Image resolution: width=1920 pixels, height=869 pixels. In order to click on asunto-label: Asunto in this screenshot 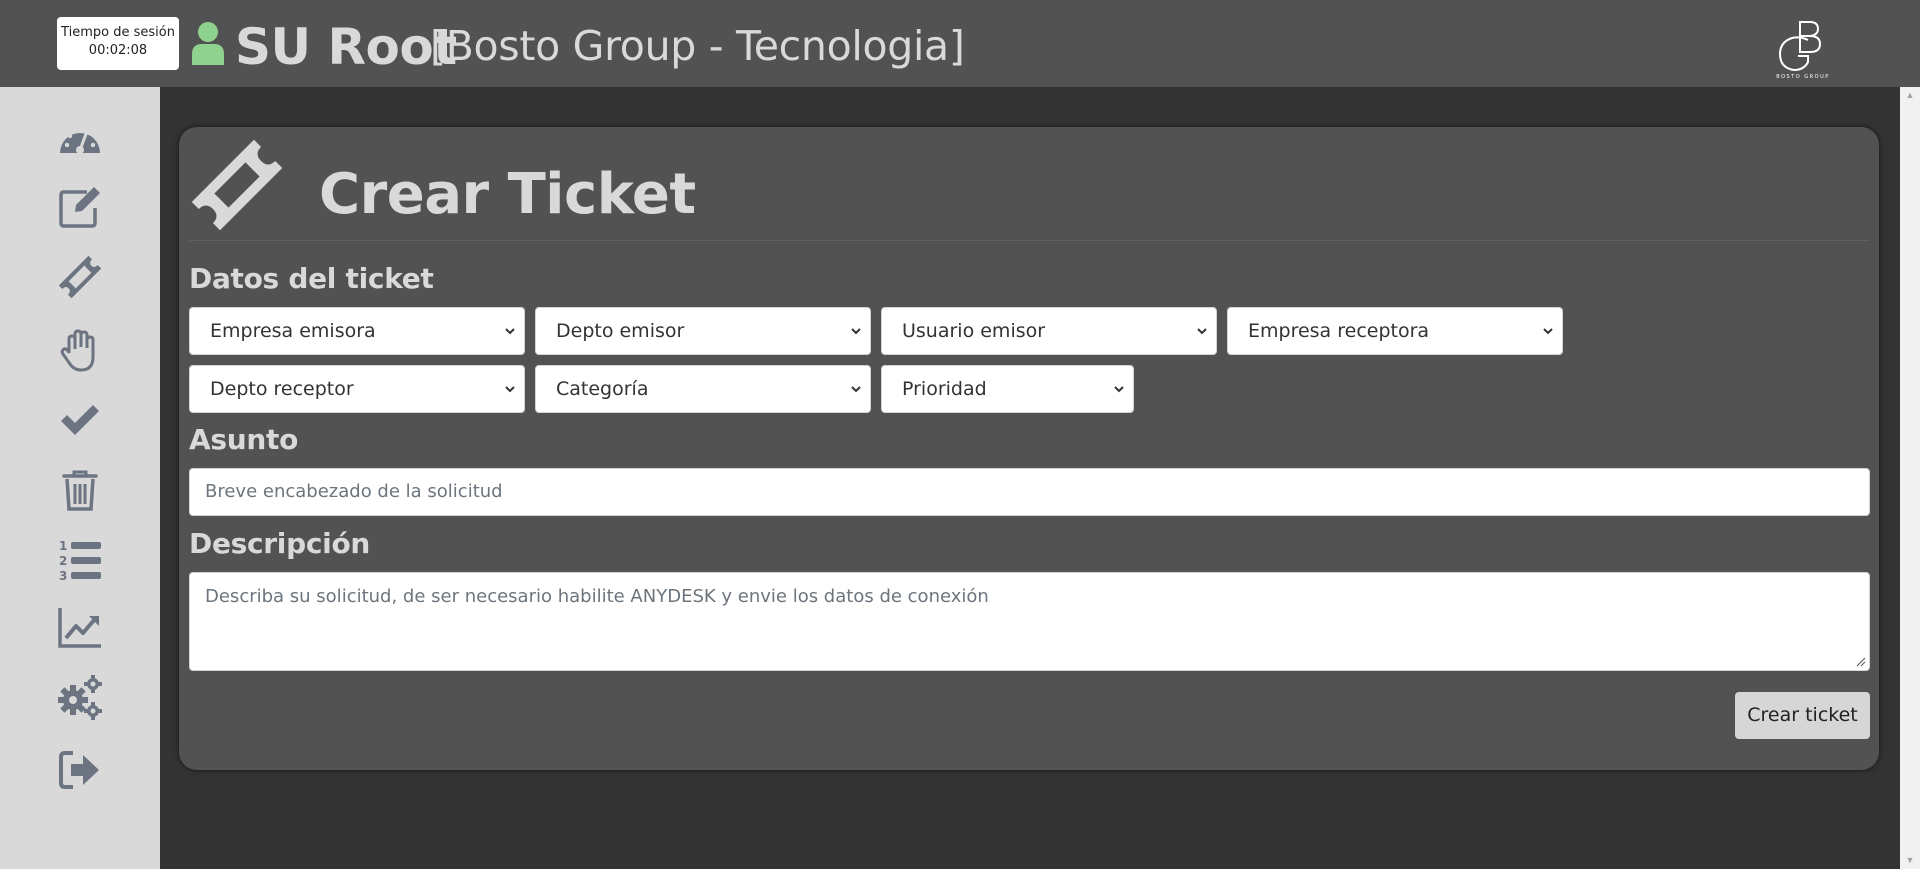, I will do `click(244, 439)`.